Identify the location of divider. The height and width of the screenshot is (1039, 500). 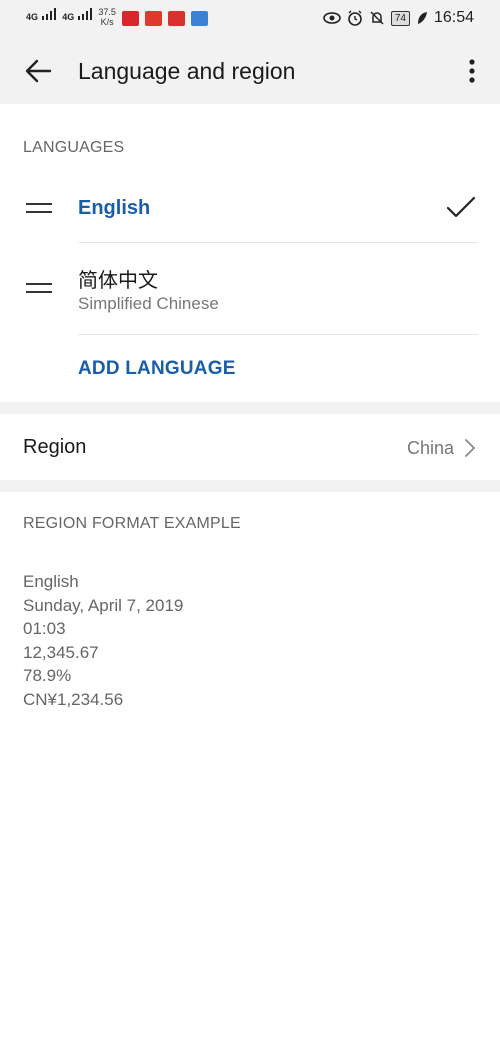
(278, 334).